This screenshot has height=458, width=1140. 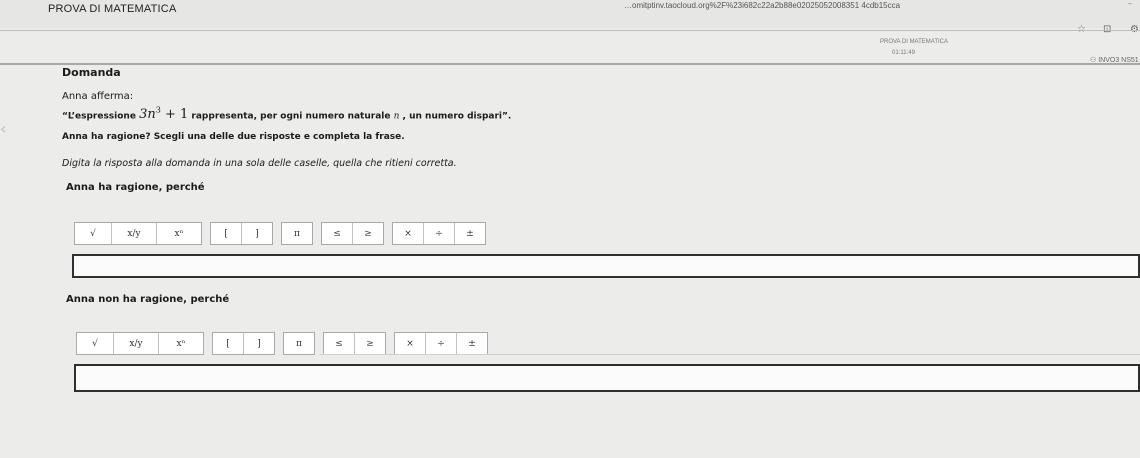 I want to click on math-expression: 3n3 + 1, so click(x=164, y=114).